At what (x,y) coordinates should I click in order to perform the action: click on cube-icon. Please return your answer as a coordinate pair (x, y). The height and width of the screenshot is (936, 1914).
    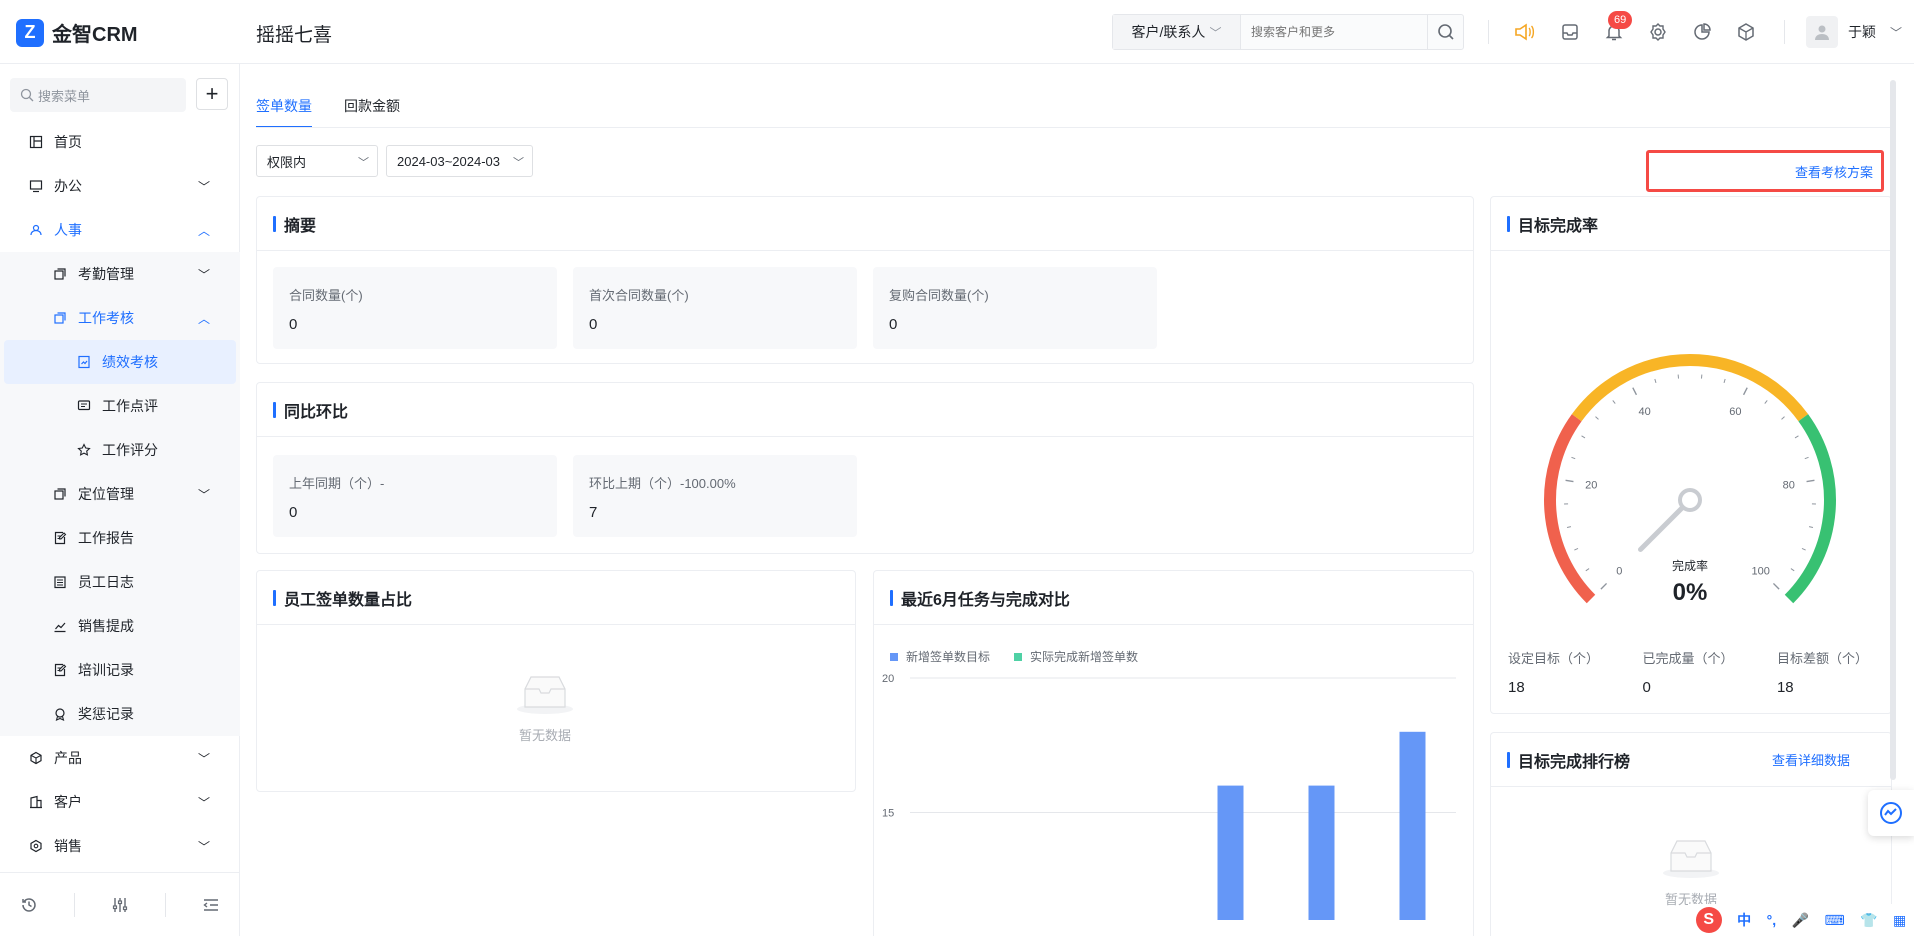
    Looking at the image, I should click on (1746, 32).